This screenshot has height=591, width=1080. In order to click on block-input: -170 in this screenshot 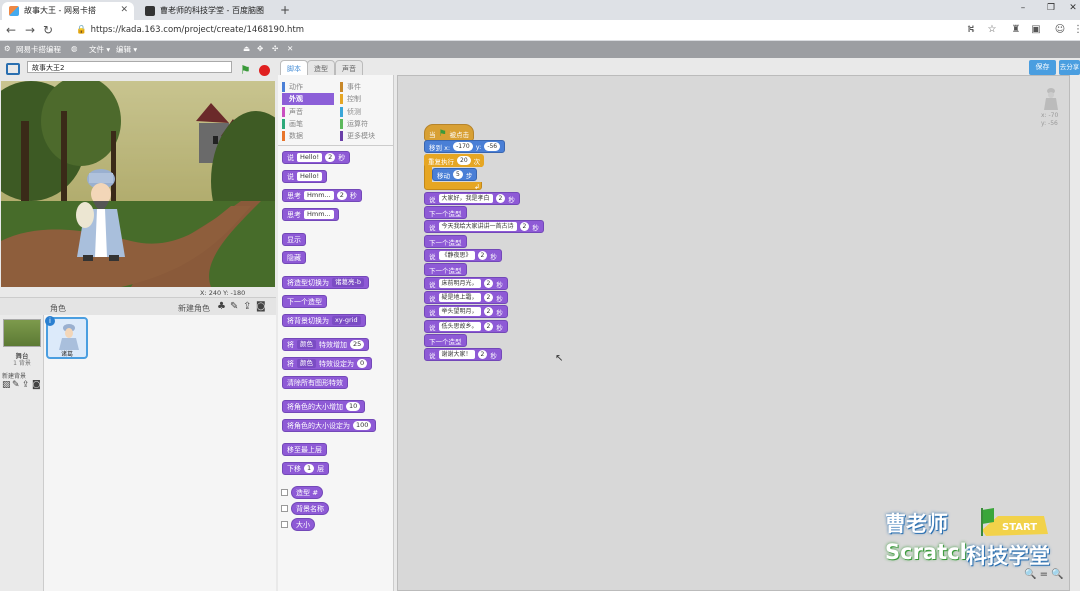, I will do `click(463, 146)`.